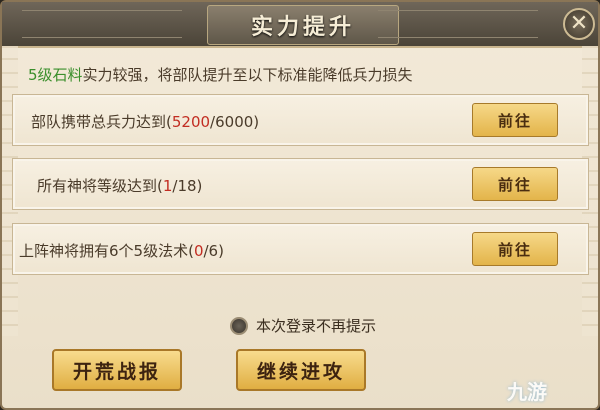 The width and height of the screenshot is (600, 410). What do you see at coordinates (302, 27) in the screenshot?
I see `dialog-title: 实力提升` at bounding box center [302, 27].